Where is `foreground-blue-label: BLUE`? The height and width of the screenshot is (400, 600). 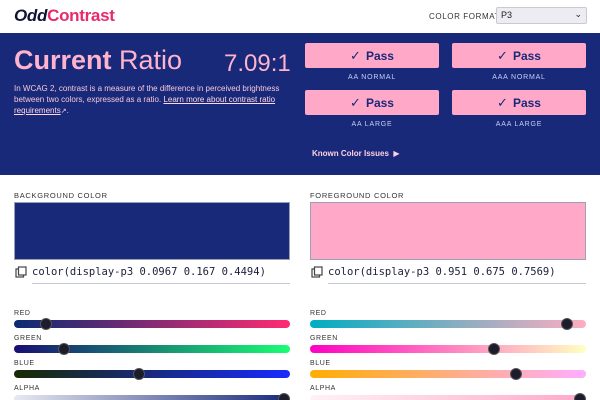
foreground-blue-label: BLUE is located at coordinates (320, 363).